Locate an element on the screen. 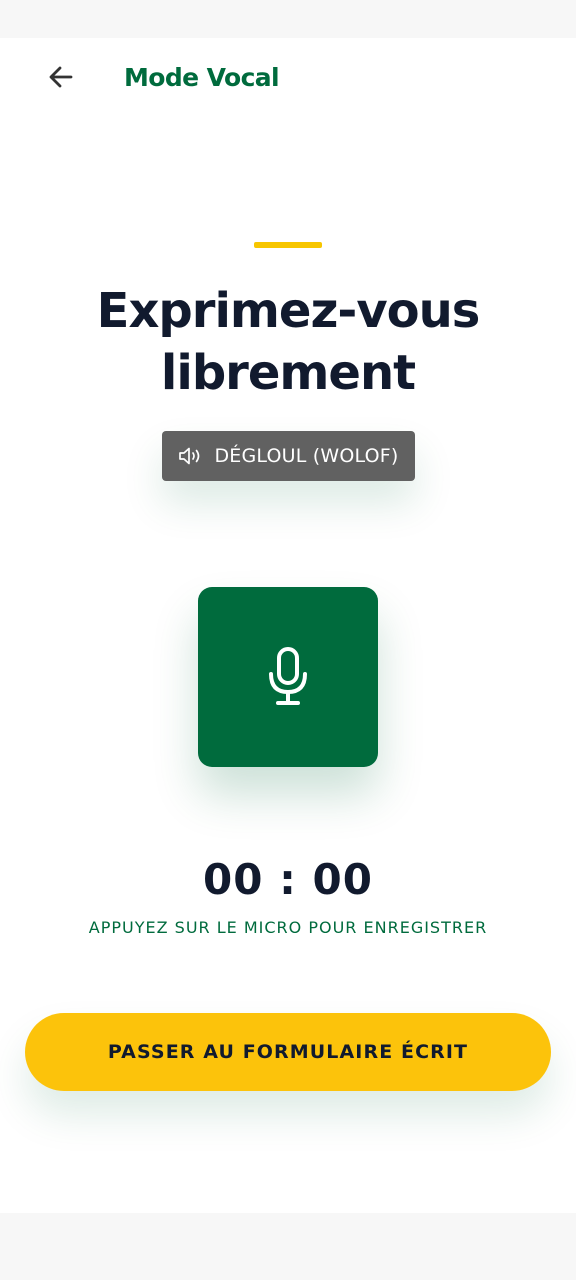  language-chip: DÉGLOUL (WOLOF) is located at coordinates (288, 456).